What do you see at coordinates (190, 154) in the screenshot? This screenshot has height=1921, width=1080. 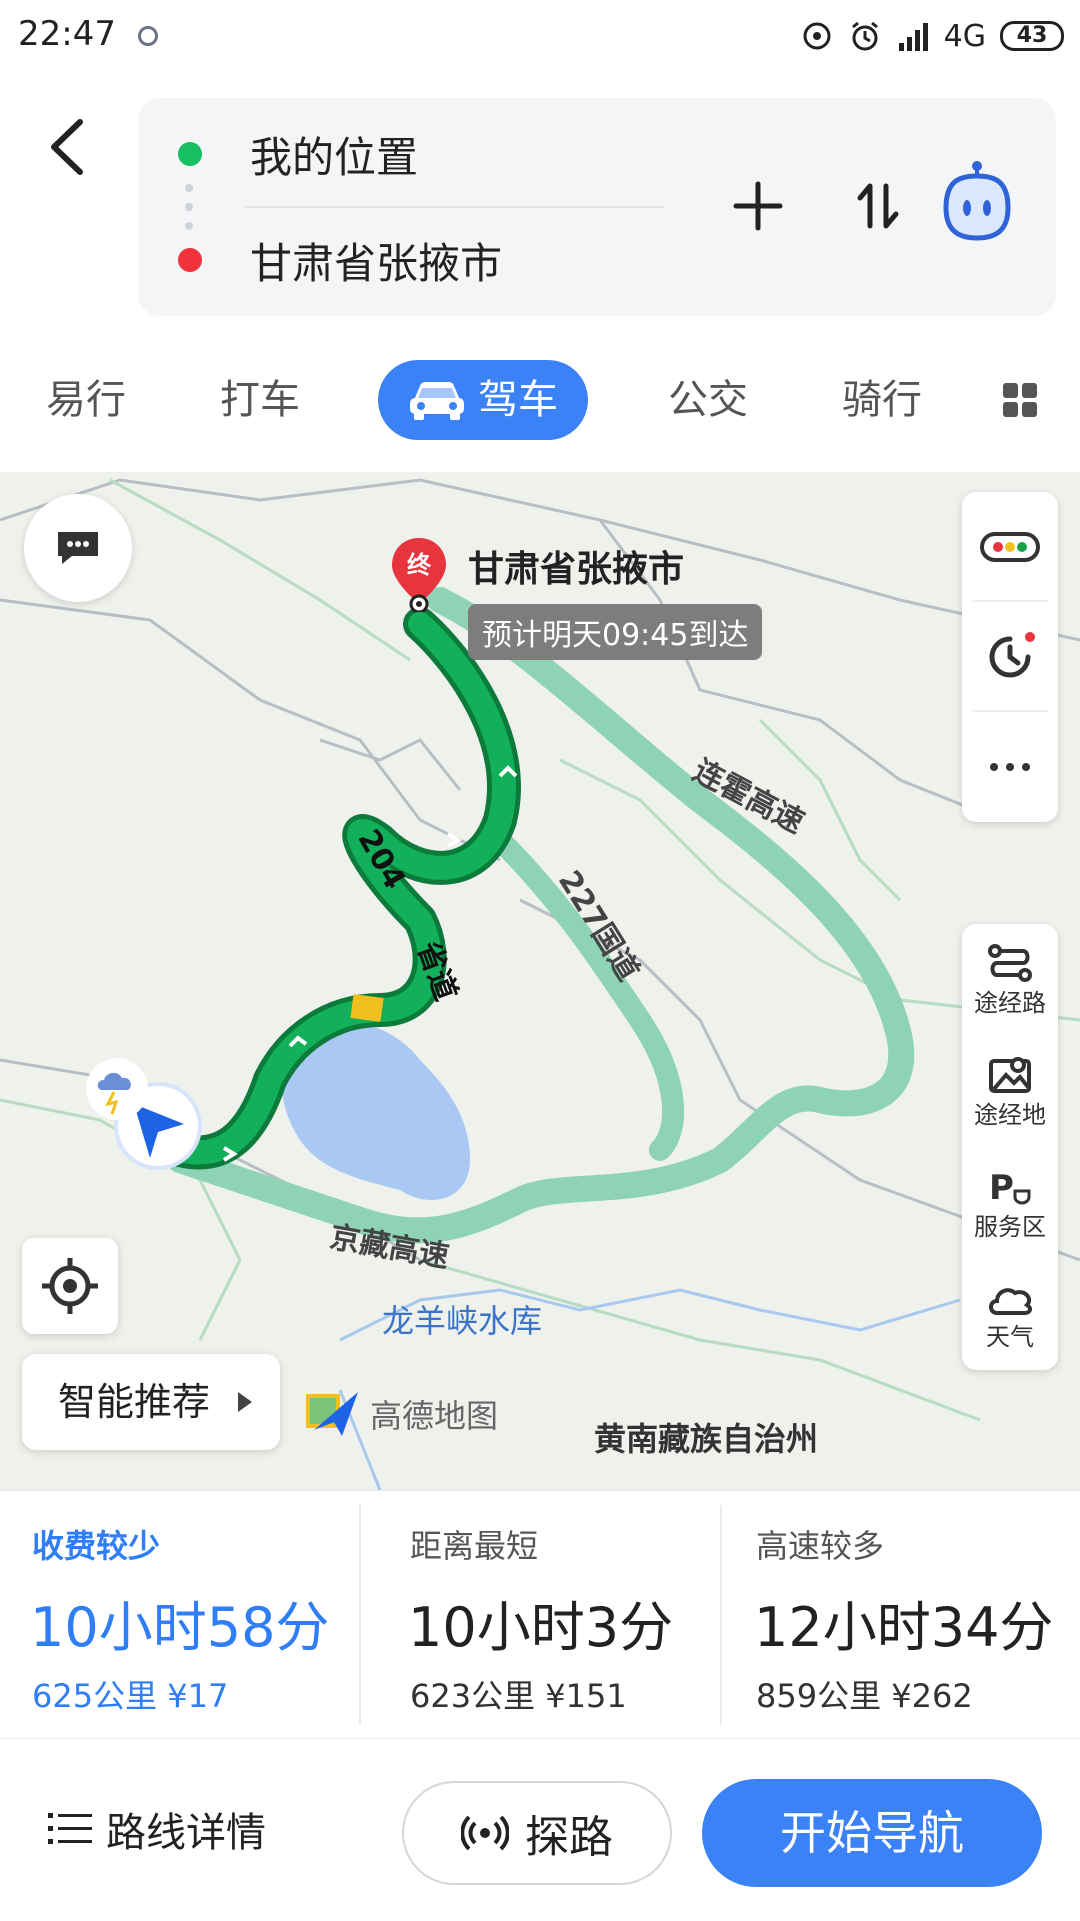 I see `start-dot-icon` at bounding box center [190, 154].